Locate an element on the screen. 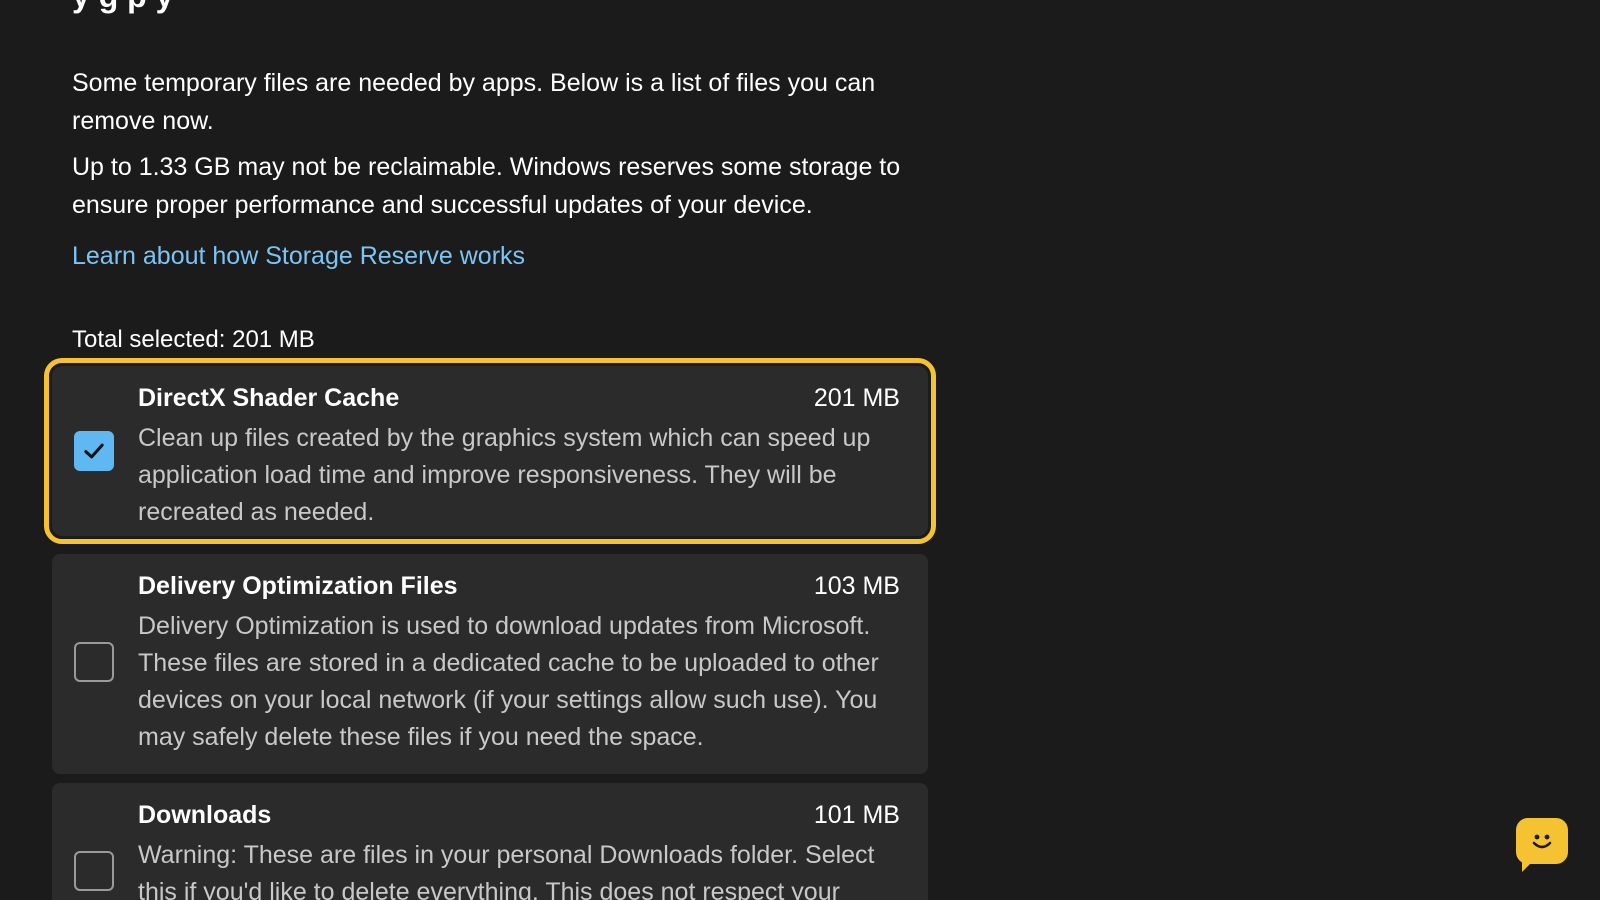 This screenshot has width=1600, height=900. item-size: 201 MB is located at coordinates (856, 398).